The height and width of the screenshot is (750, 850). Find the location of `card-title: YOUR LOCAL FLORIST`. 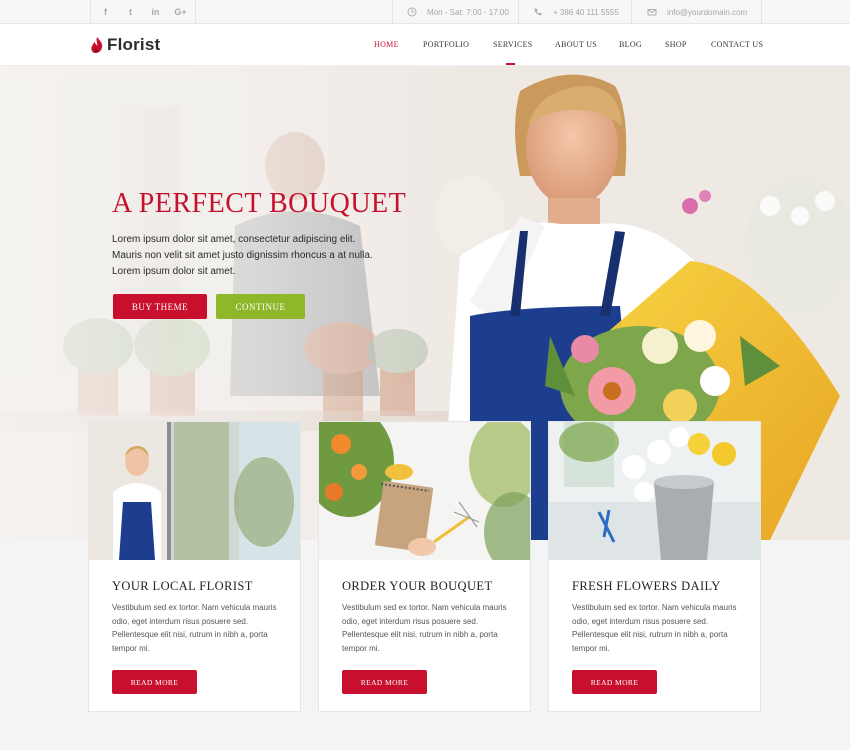

card-title: YOUR LOCAL FLORIST is located at coordinates (182, 586).